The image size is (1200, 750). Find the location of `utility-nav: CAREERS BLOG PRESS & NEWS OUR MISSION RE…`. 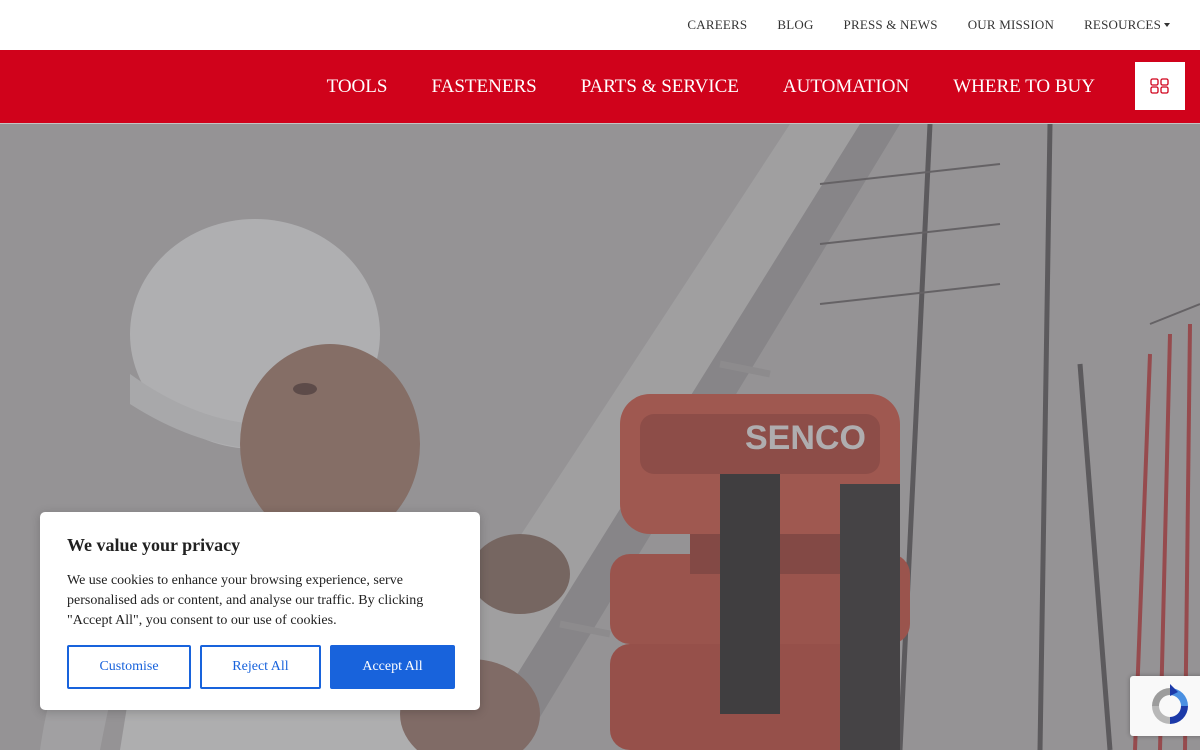

utility-nav: CAREERS BLOG PRESS & NEWS OUR MISSION RE… is located at coordinates (928, 25).